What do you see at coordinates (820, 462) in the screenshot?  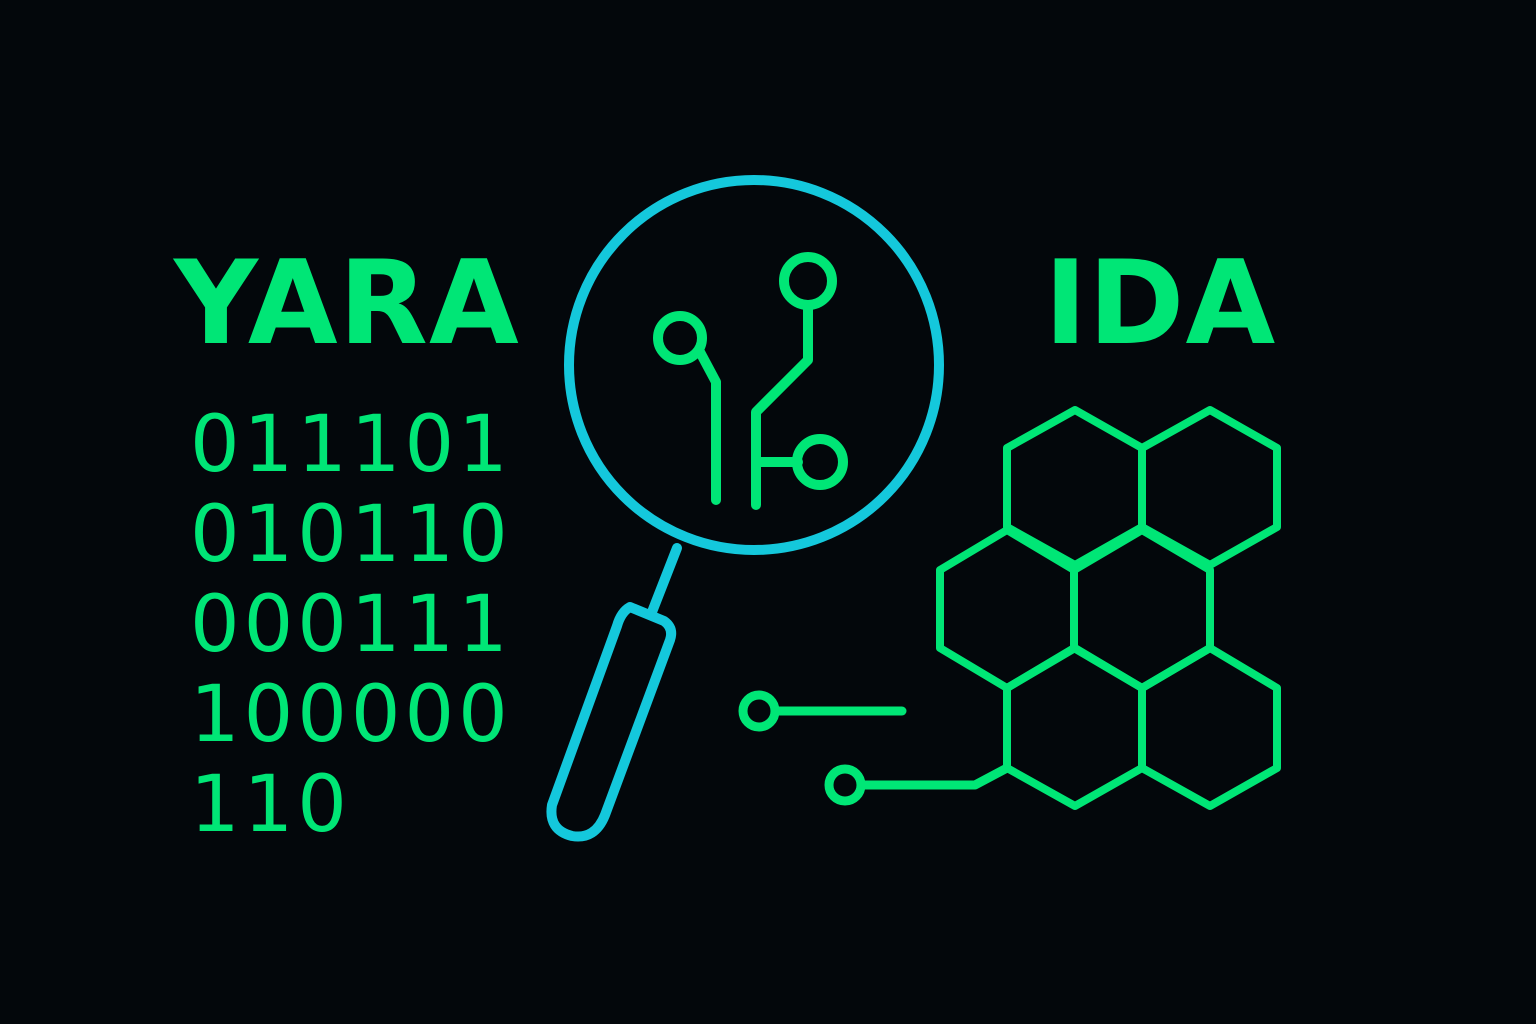 I see `circuit-node-right` at bounding box center [820, 462].